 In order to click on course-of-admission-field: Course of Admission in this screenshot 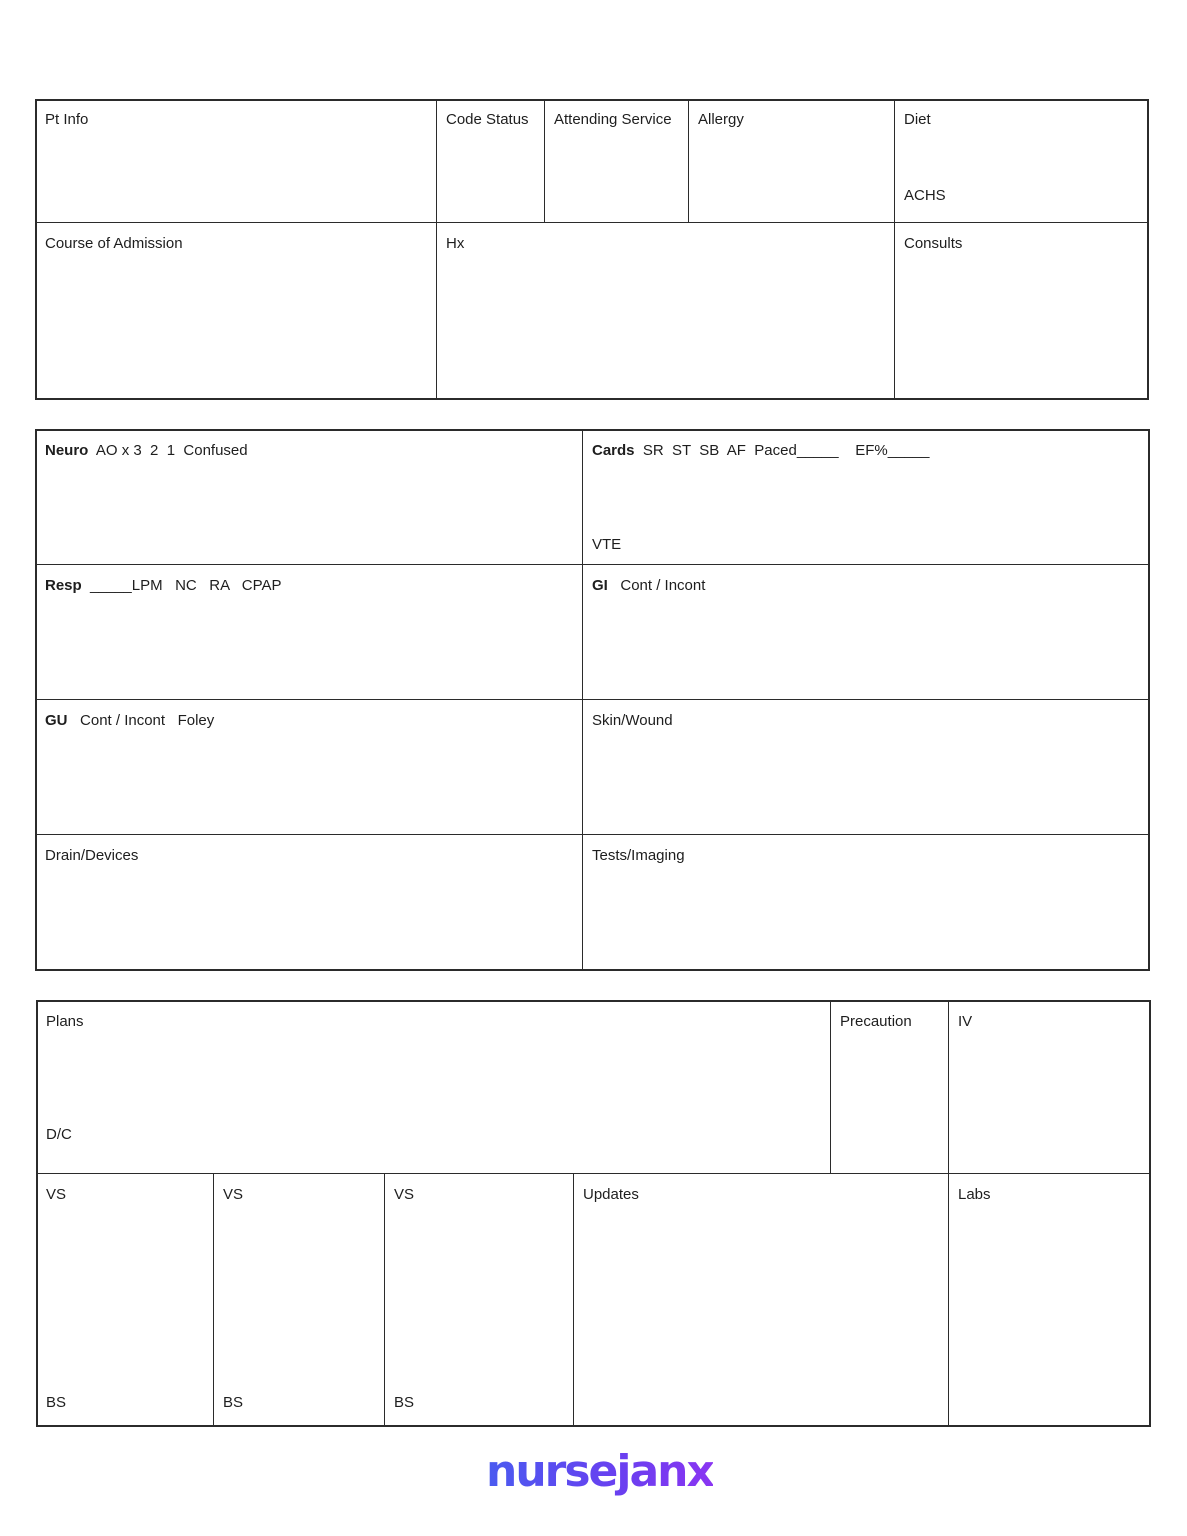, I will do `click(236, 311)`.